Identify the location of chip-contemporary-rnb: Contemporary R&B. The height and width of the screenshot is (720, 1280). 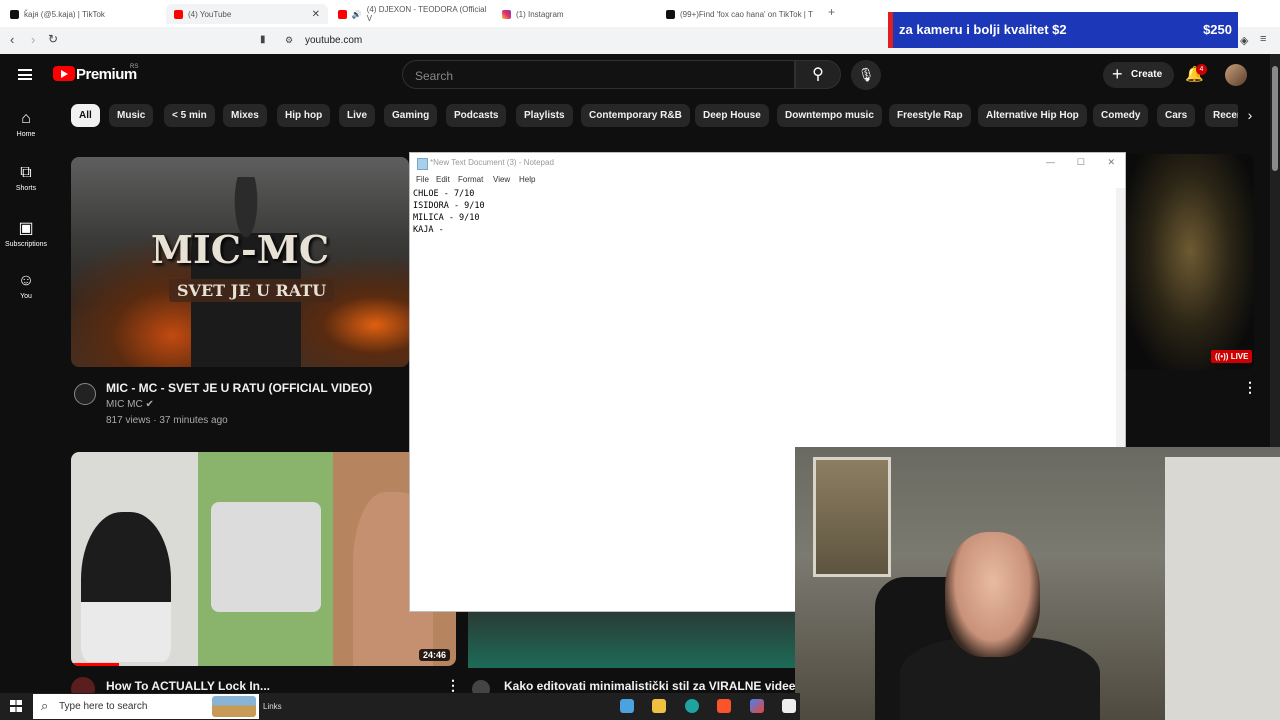
(635, 115).